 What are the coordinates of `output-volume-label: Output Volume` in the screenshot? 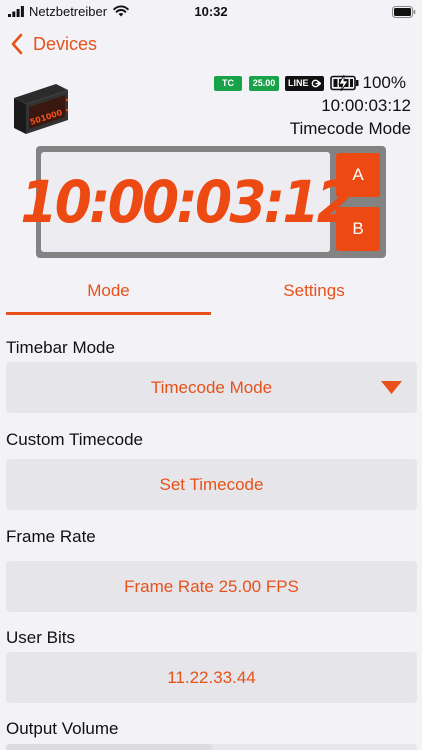 It's located at (62, 728).